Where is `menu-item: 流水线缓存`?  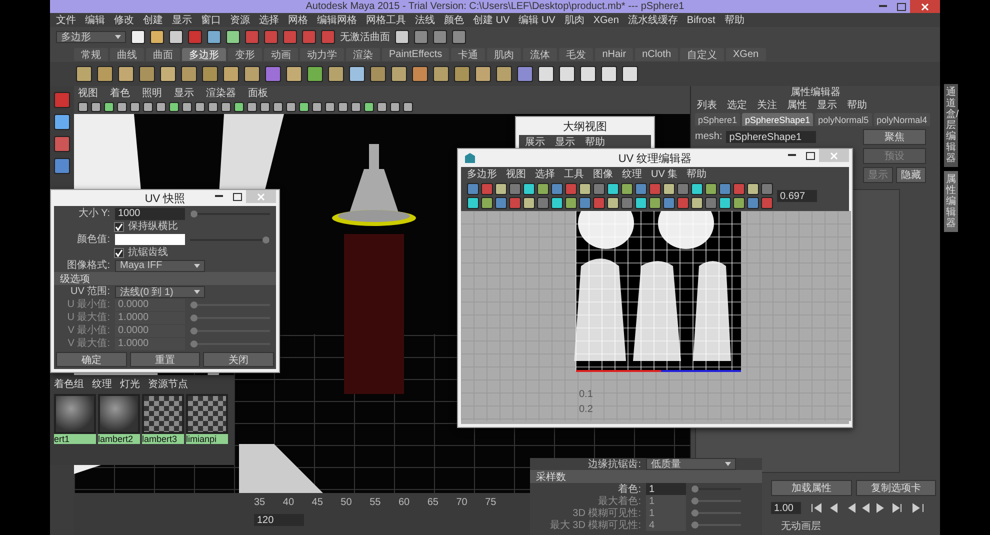 menu-item: 流水线缓存 is located at coordinates (653, 20).